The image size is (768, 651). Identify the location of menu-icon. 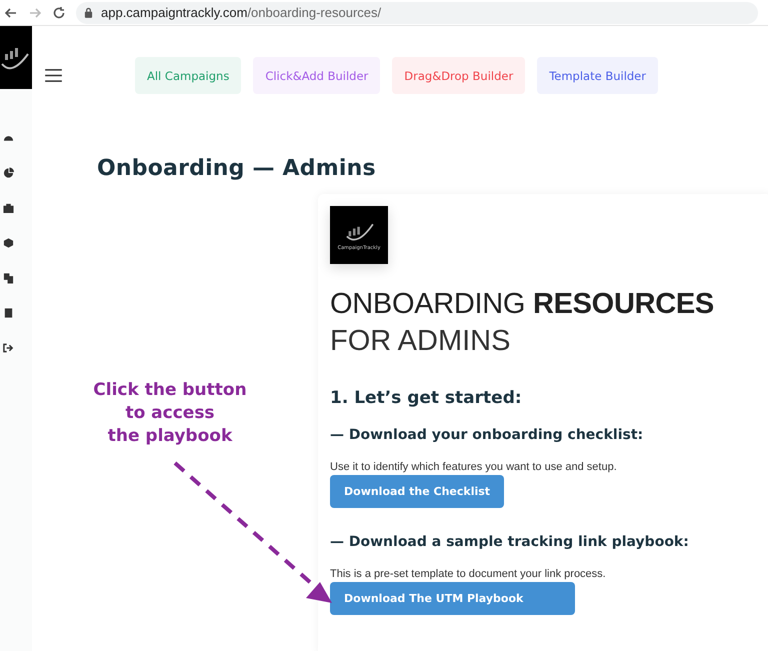
(53, 75).